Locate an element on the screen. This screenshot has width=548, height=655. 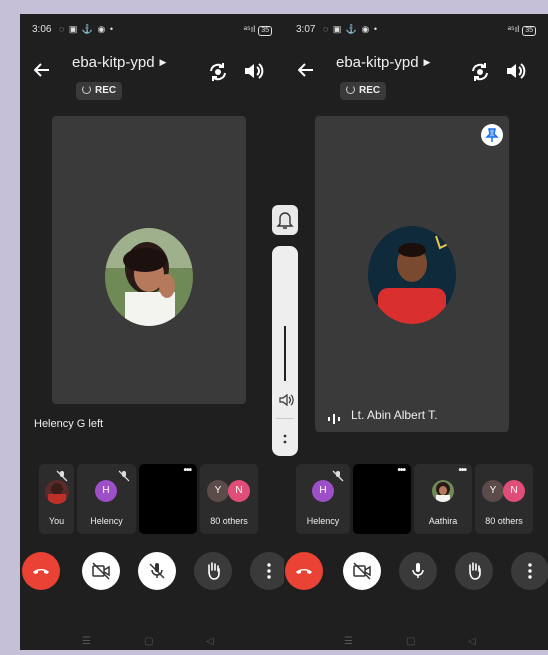
bell-icon is located at coordinates (285, 220).